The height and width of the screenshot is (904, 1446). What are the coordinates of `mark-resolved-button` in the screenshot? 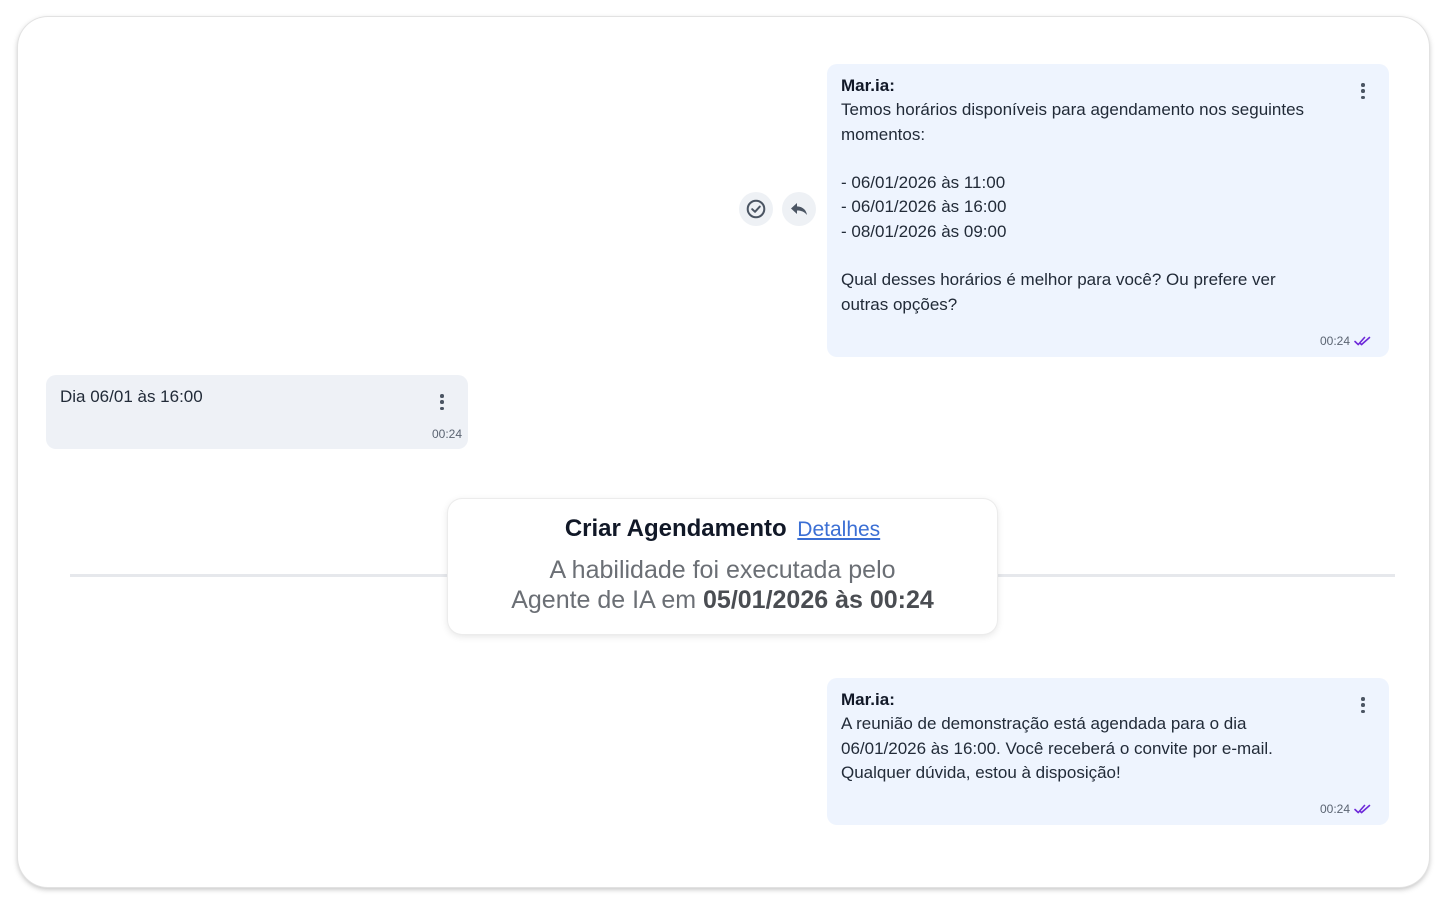 It's located at (756, 209).